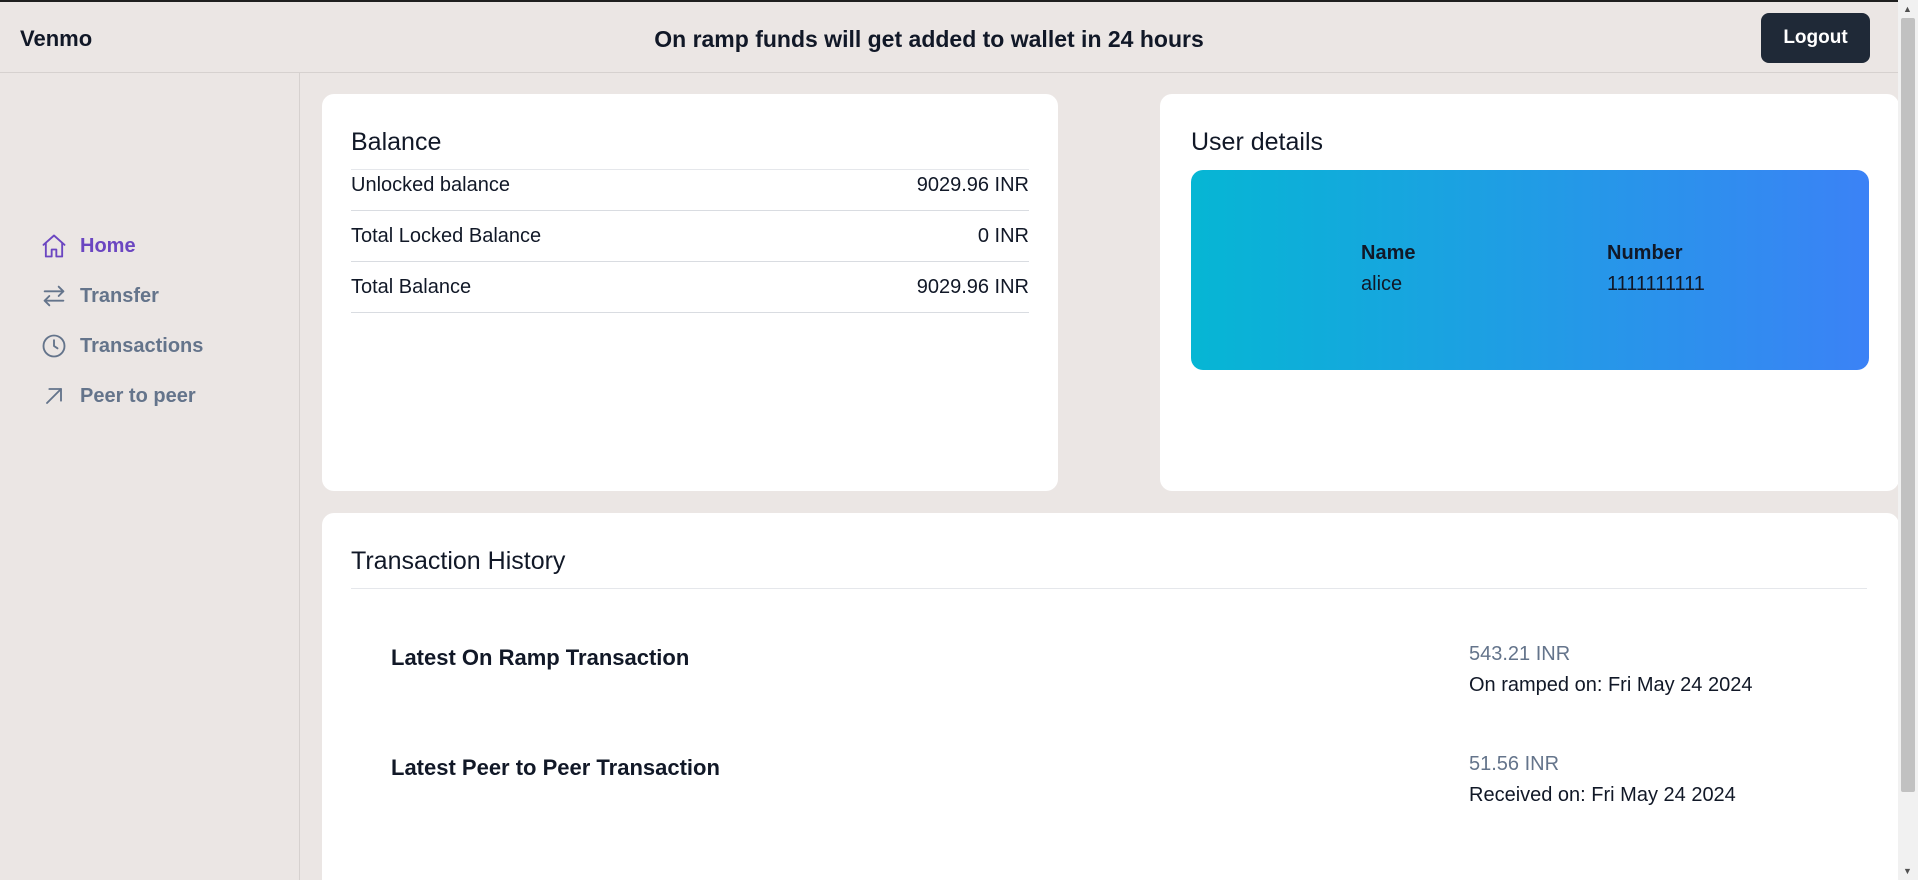 The image size is (1918, 880). What do you see at coordinates (1645, 253) in the screenshot?
I see `number-header: Number` at bounding box center [1645, 253].